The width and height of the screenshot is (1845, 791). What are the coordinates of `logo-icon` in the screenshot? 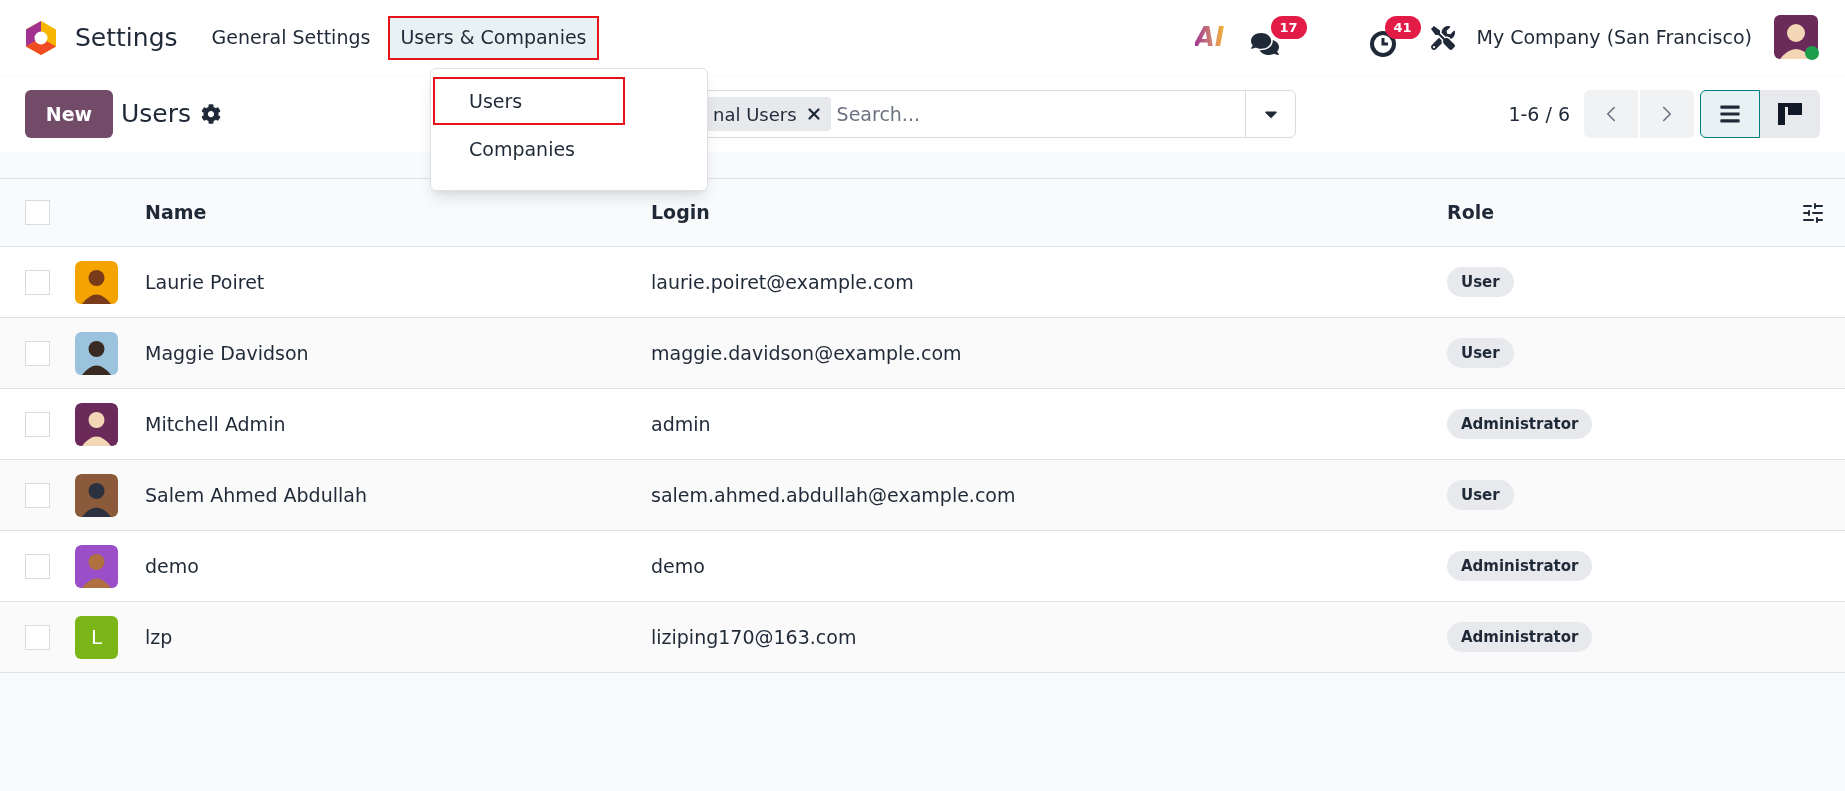 It's located at (41, 37).